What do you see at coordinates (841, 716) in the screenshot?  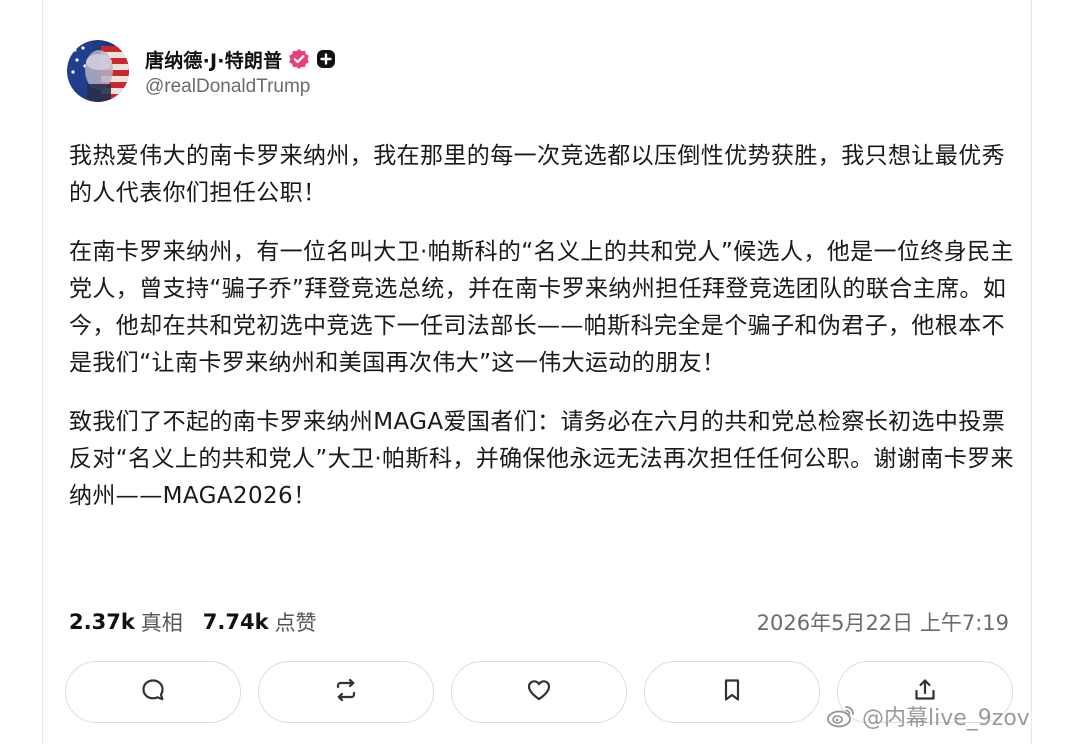 I see `weibo-logo-icon` at bounding box center [841, 716].